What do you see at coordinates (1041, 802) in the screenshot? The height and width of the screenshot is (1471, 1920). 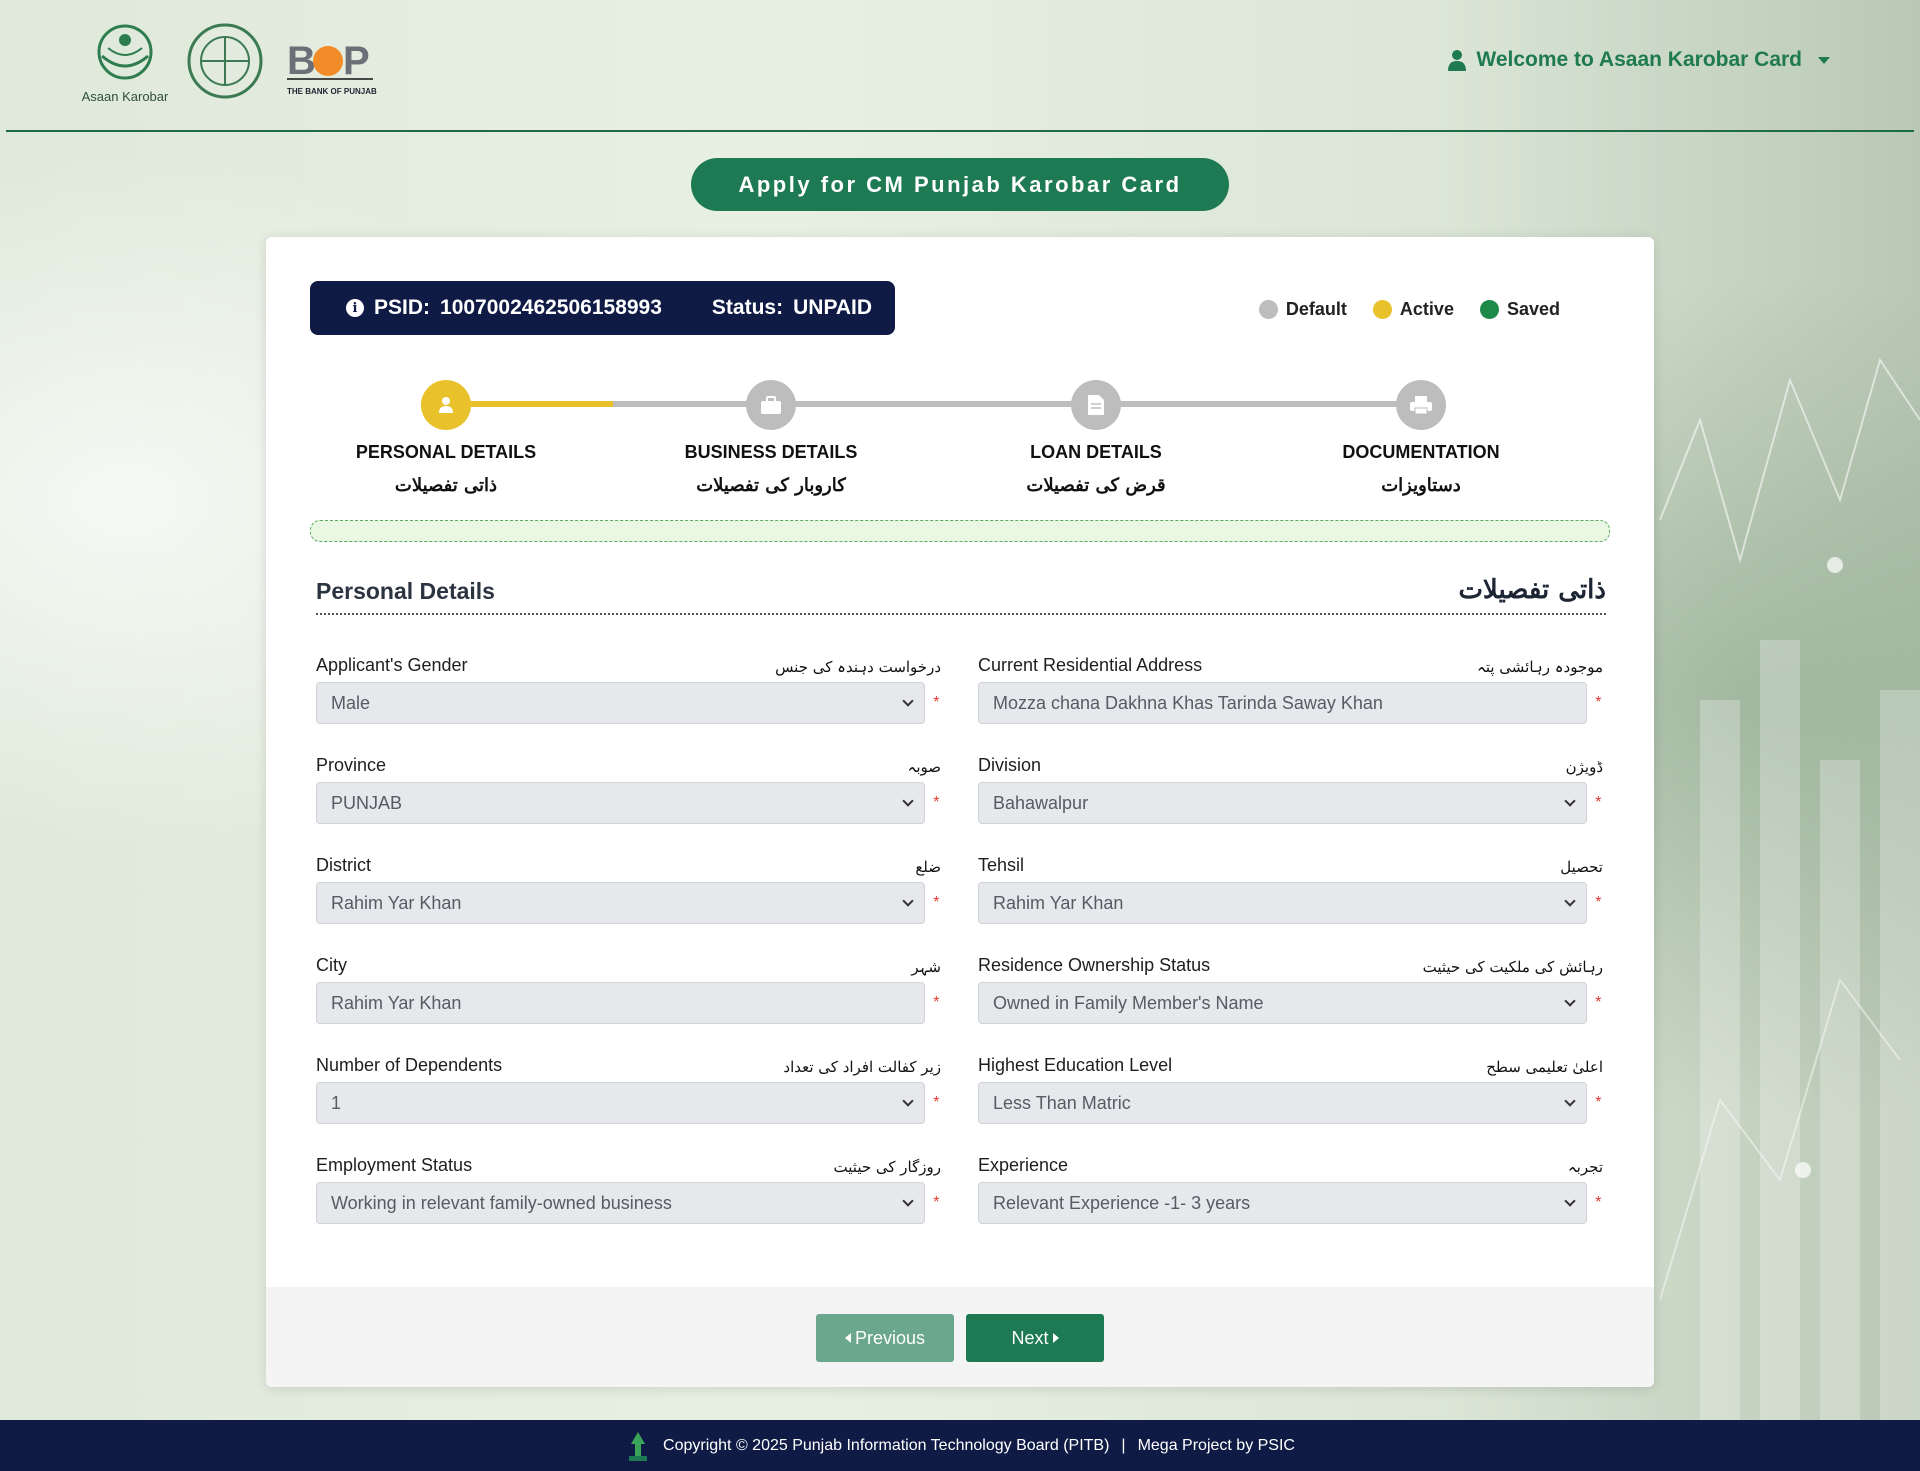 I see `select-value: Bahawalpur` at bounding box center [1041, 802].